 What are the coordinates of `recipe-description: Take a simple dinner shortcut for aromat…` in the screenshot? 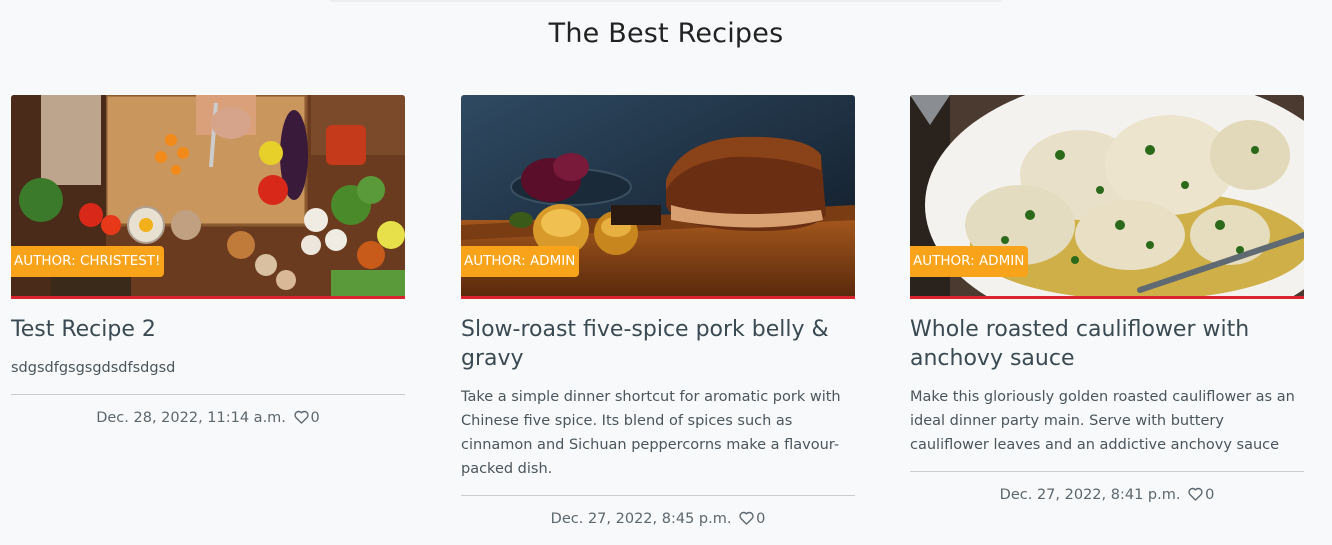 It's located at (651, 433).